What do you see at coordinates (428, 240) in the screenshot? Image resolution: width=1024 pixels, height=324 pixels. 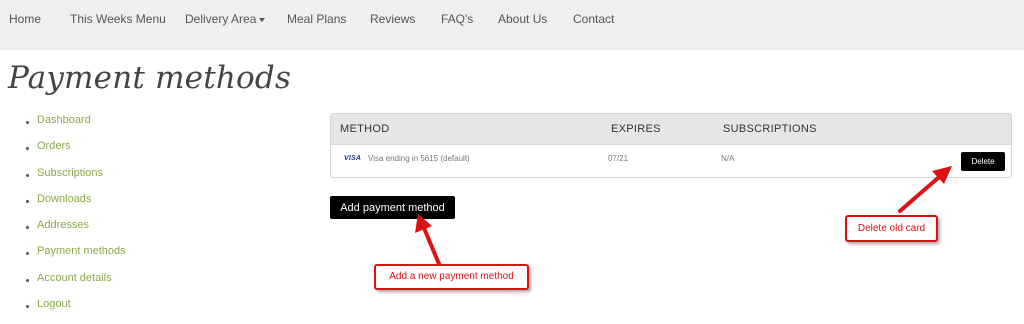 I see `add-arrow-icon` at bounding box center [428, 240].